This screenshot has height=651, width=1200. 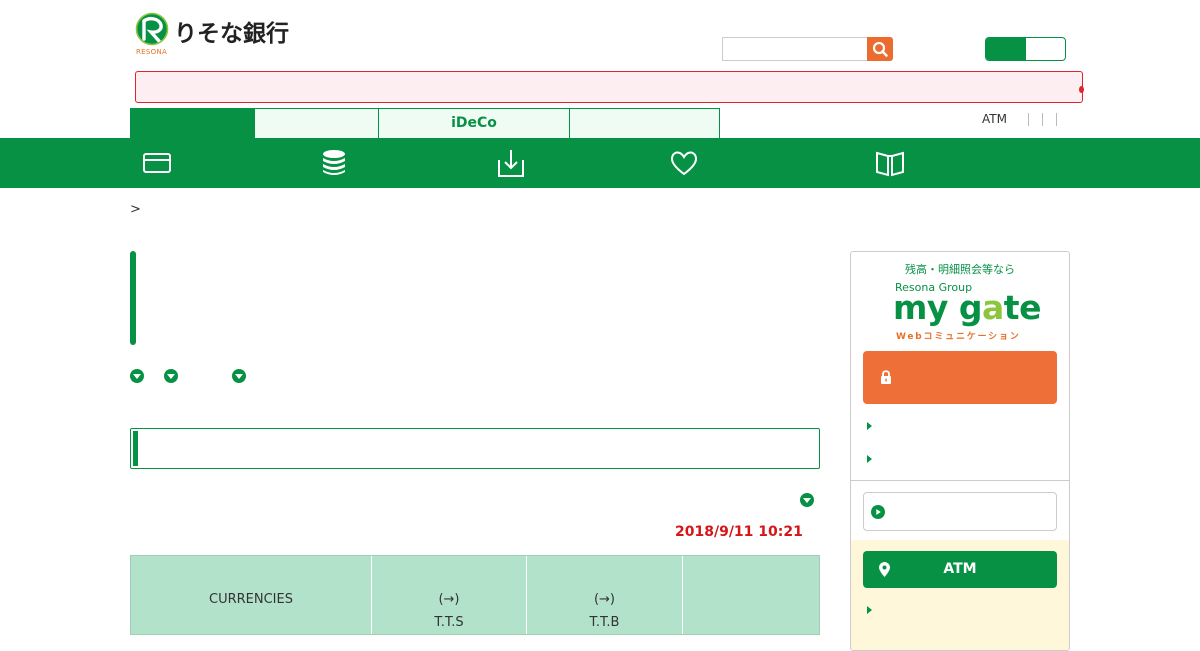 What do you see at coordinates (1022, 307) in the screenshot?
I see `mygate-logo-part: te` at bounding box center [1022, 307].